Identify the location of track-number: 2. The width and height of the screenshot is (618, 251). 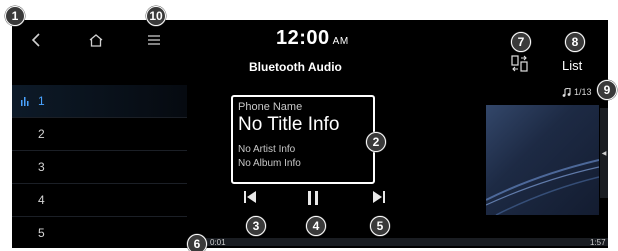
(41, 134).